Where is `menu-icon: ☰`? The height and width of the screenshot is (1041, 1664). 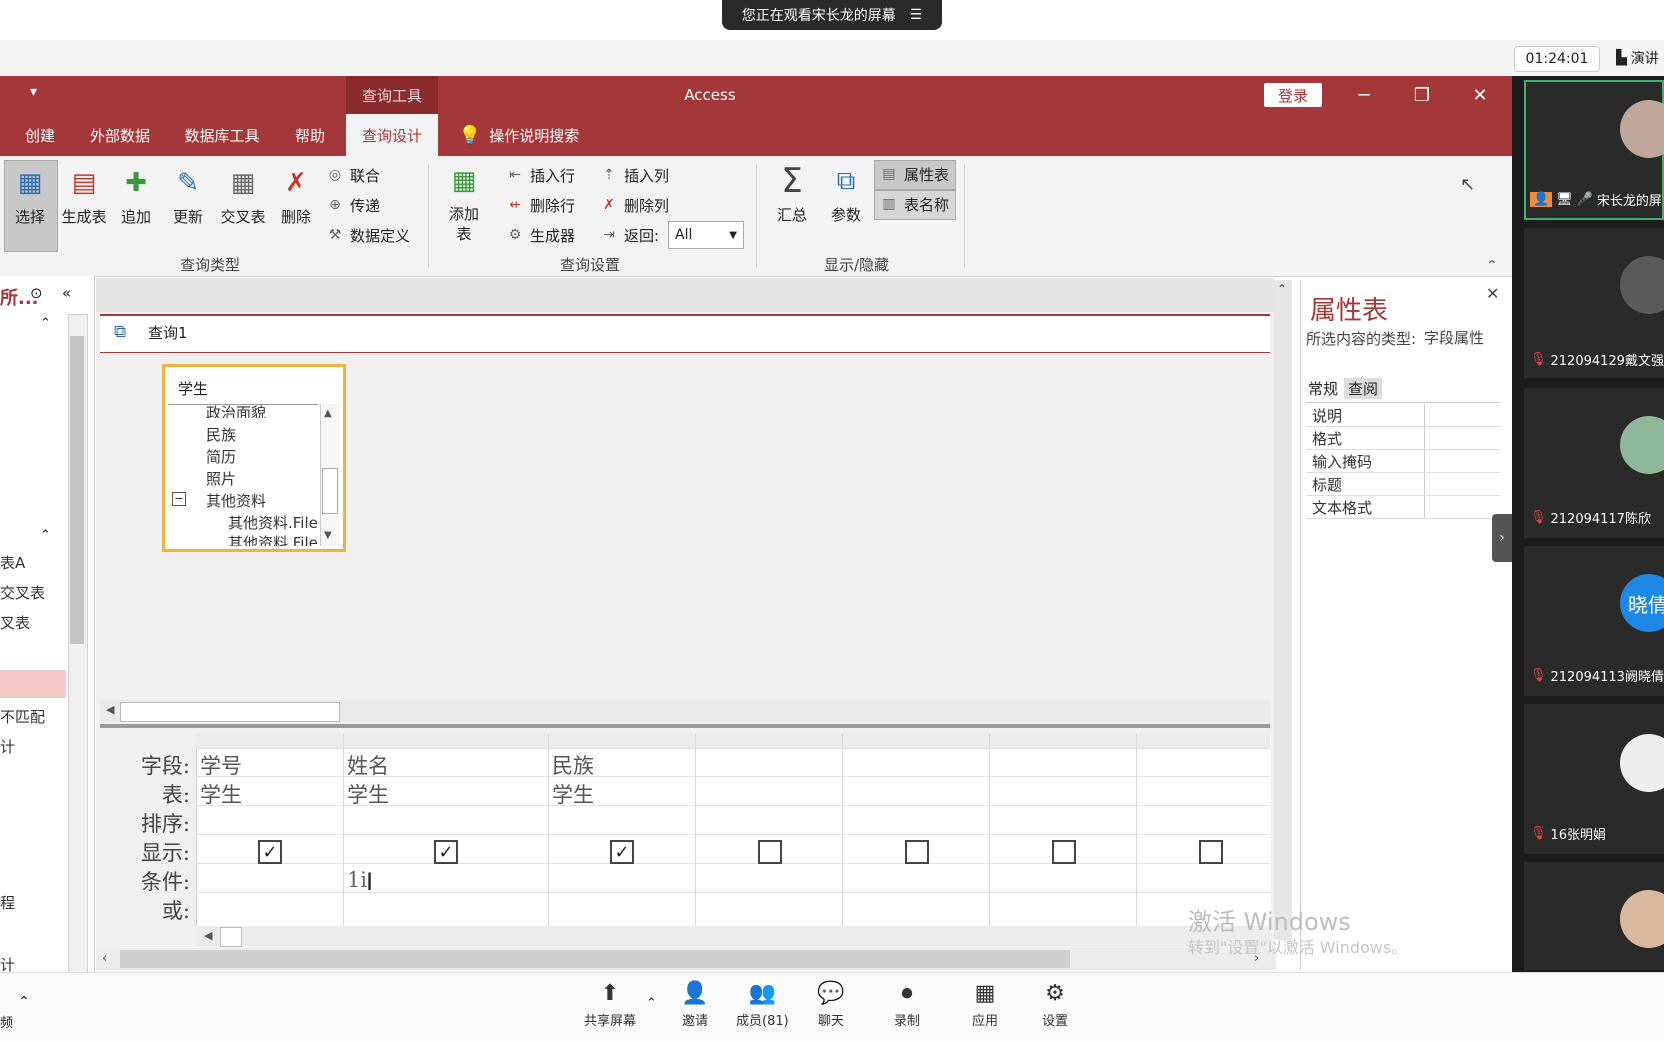 menu-icon: ☰ is located at coordinates (916, 15).